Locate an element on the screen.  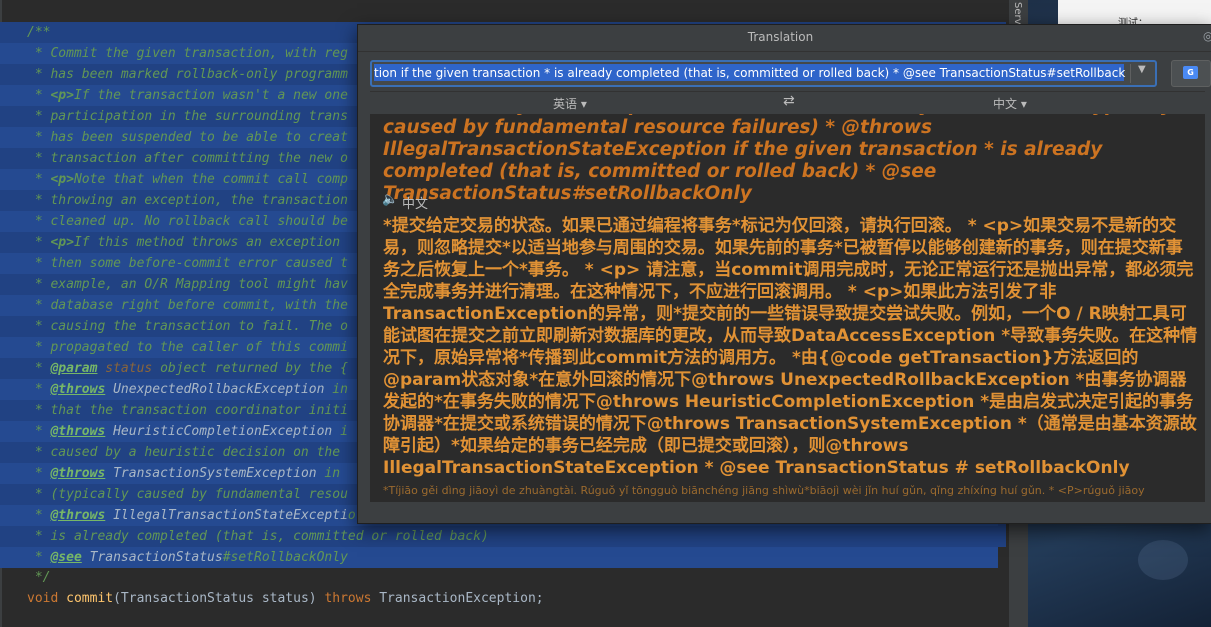
comment-cls: IllegalTransactionStateExcepti is located at coordinates (230, 515).